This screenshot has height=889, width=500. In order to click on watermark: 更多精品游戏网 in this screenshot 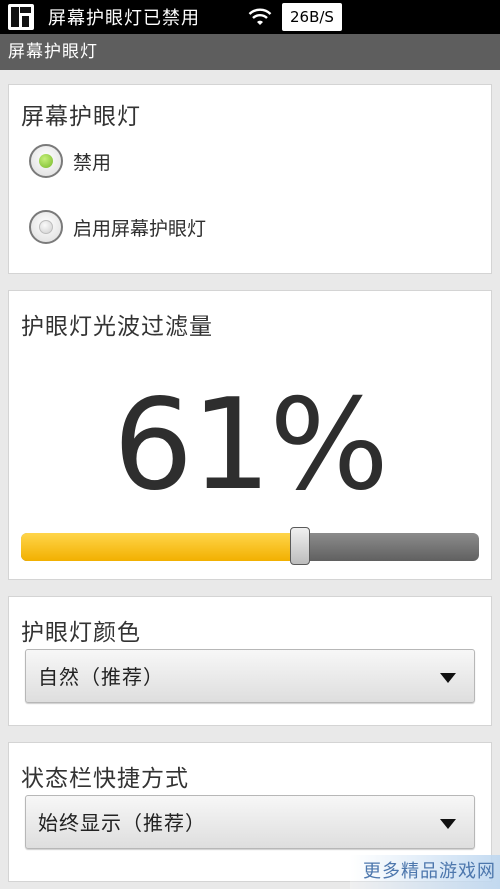, I will do `click(425, 872)`.